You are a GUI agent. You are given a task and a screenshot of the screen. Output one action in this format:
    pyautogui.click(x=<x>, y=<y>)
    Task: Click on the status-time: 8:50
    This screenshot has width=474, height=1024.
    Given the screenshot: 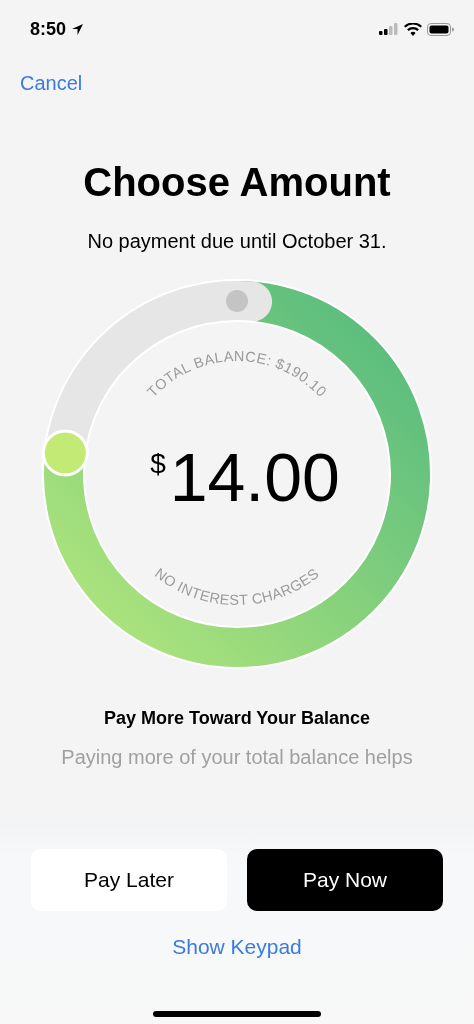 What is the action you would take?
    pyautogui.click(x=48, y=29)
    